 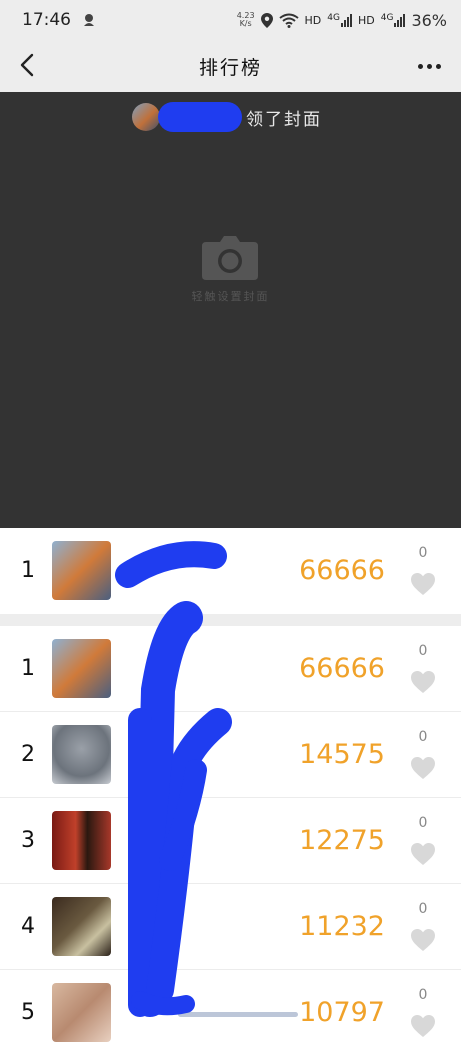 What do you see at coordinates (429, 66) in the screenshot?
I see `more-dots-icon` at bounding box center [429, 66].